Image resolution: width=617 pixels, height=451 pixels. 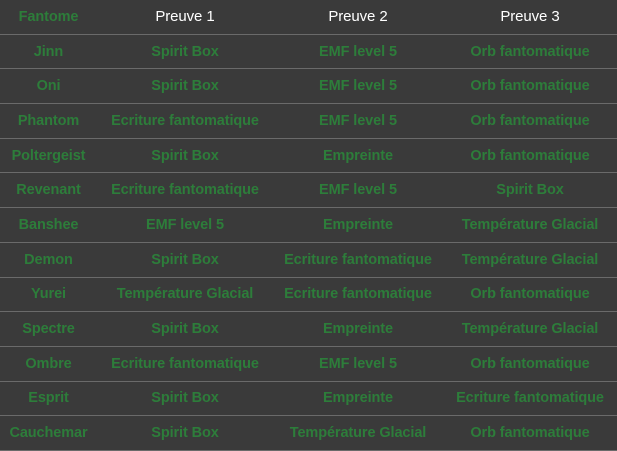 I want to click on ghost-name-cell: Revenant, so click(x=48, y=191).